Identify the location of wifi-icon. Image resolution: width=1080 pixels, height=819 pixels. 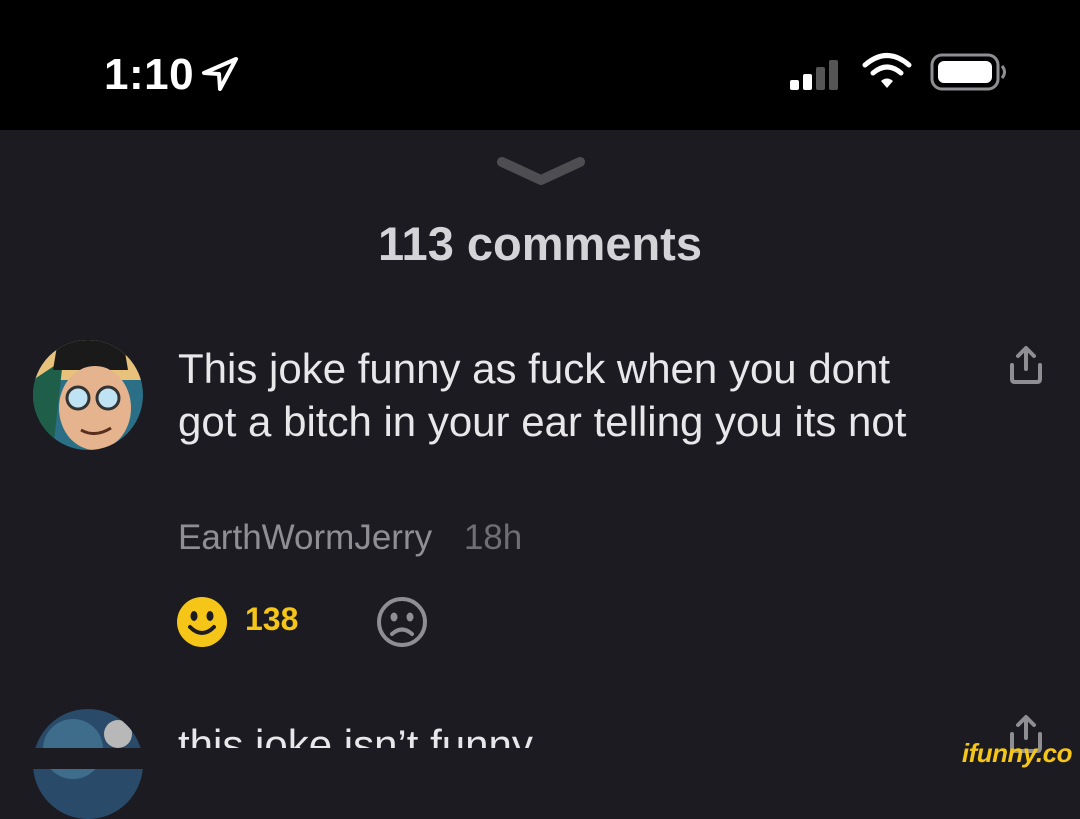
(887, 70).